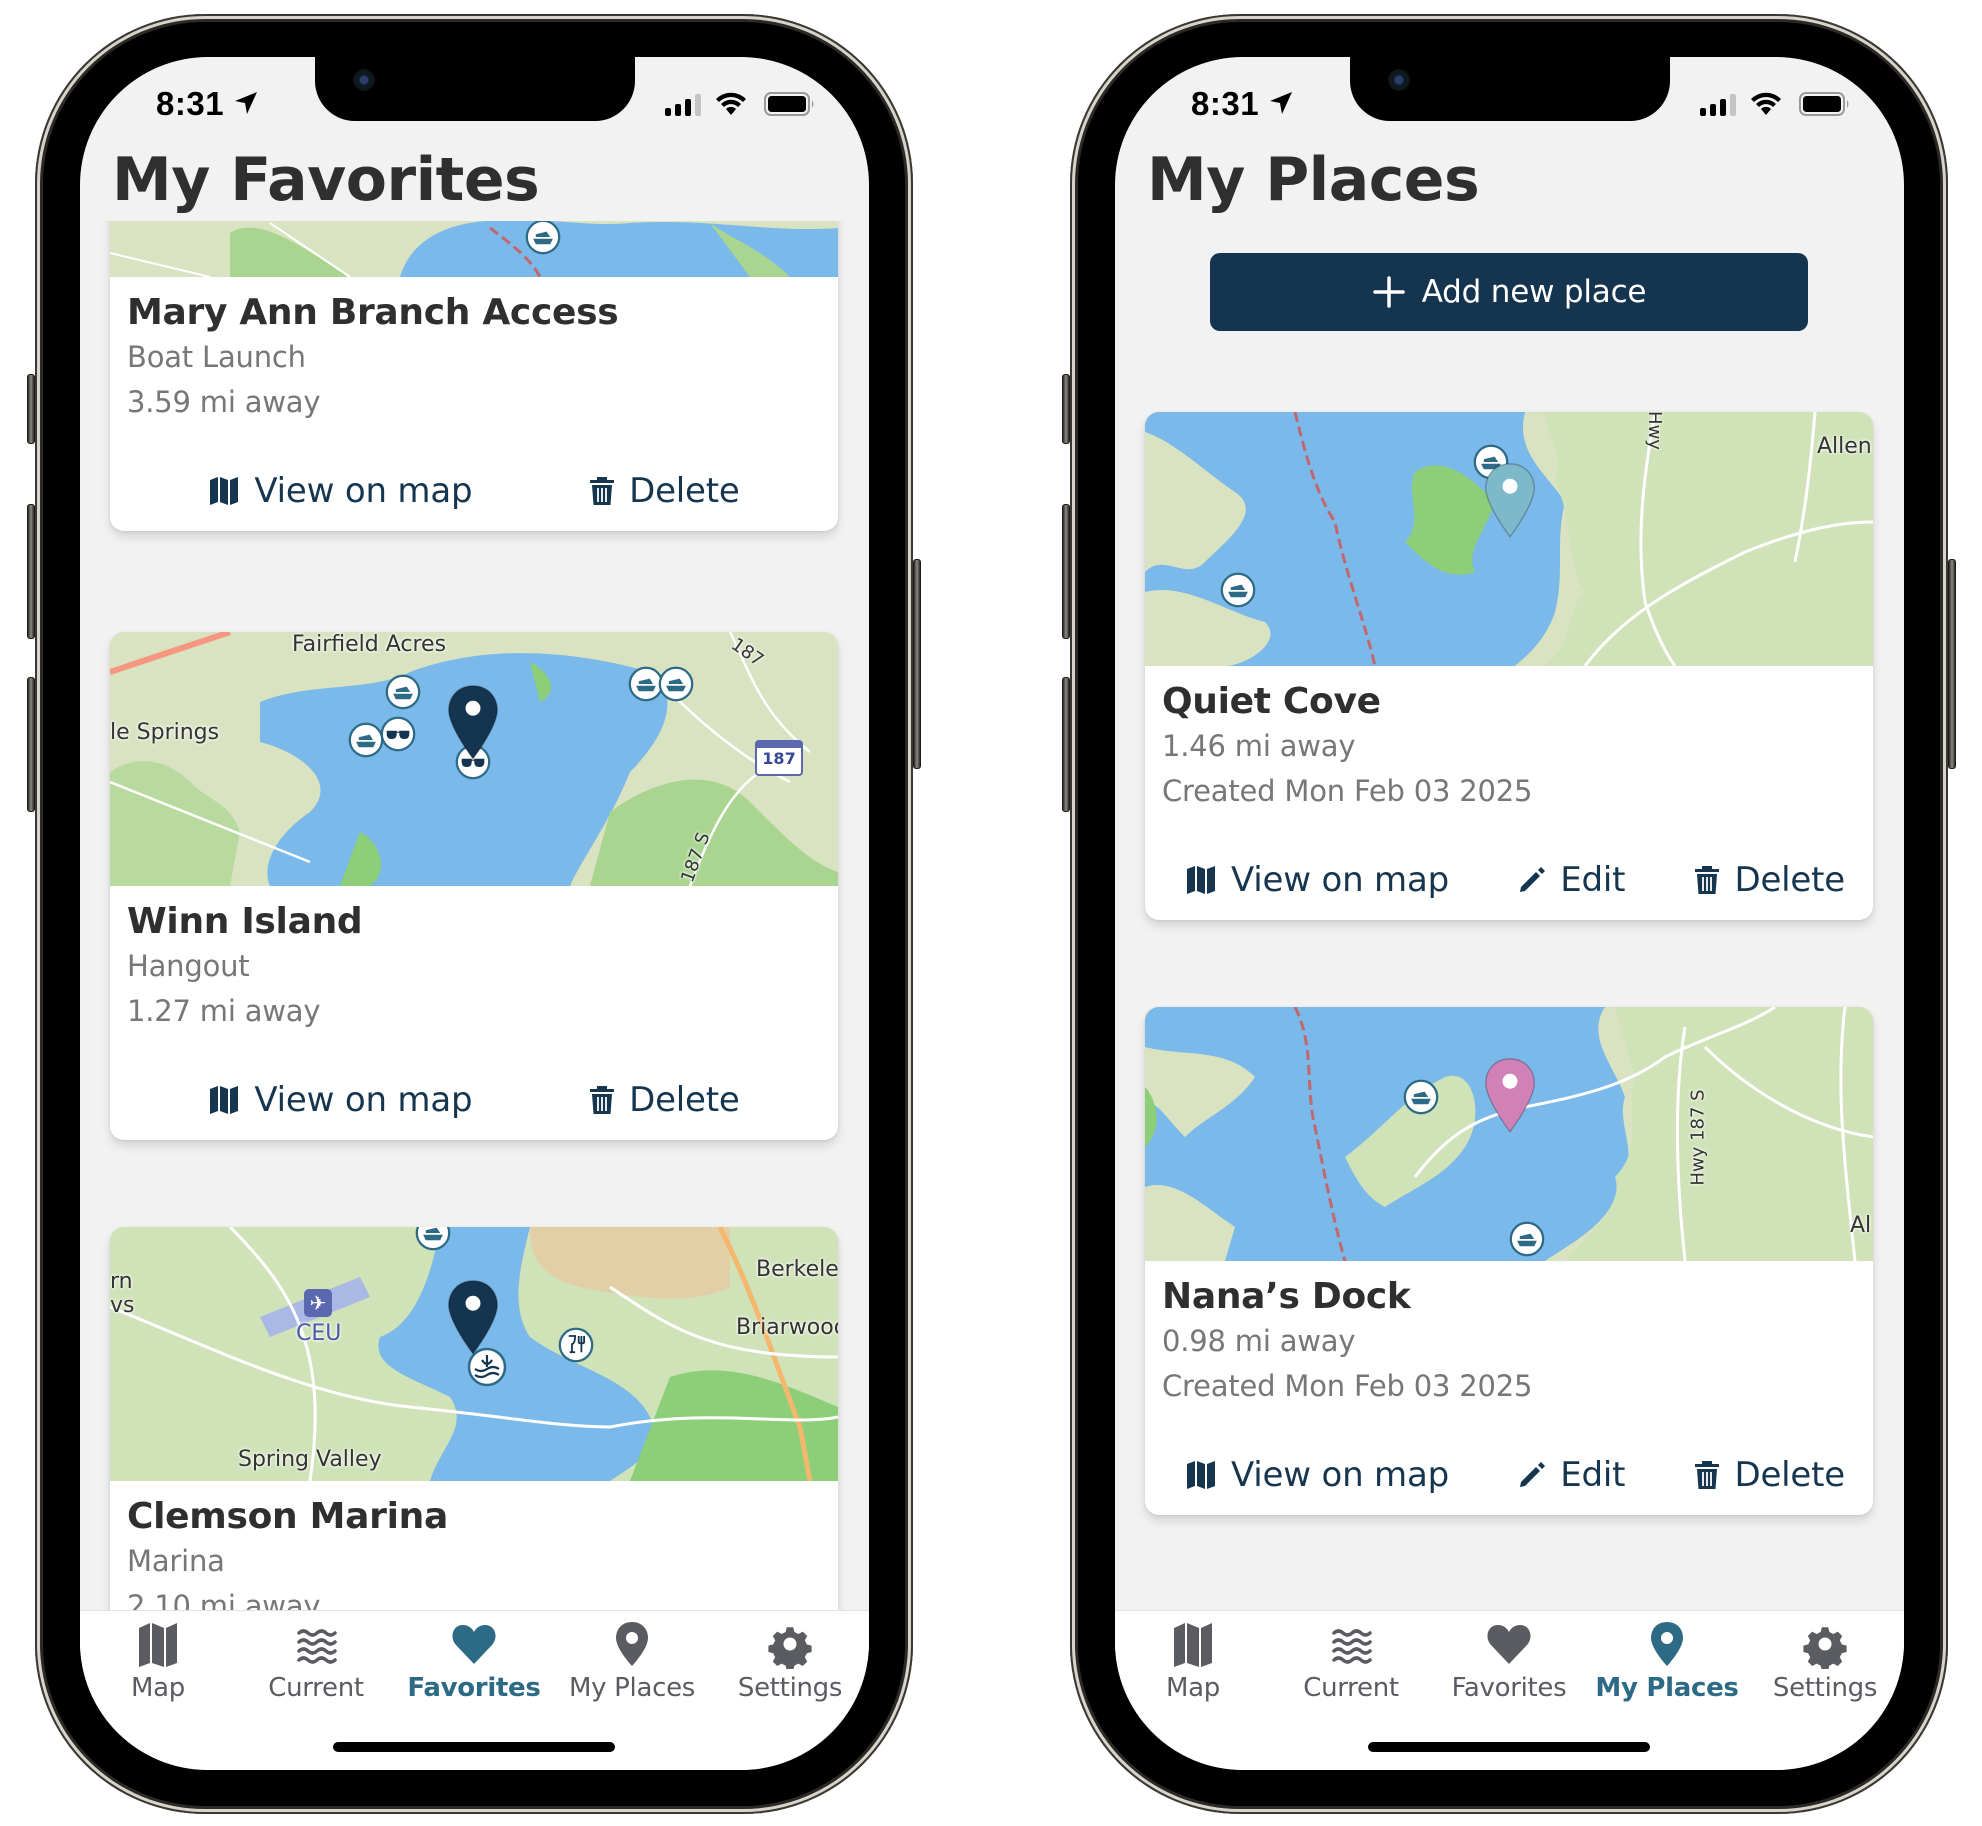  Describe the element at coordinates (797, 1269) in the screenshot. I see `map-label: Berkeley` at that location.